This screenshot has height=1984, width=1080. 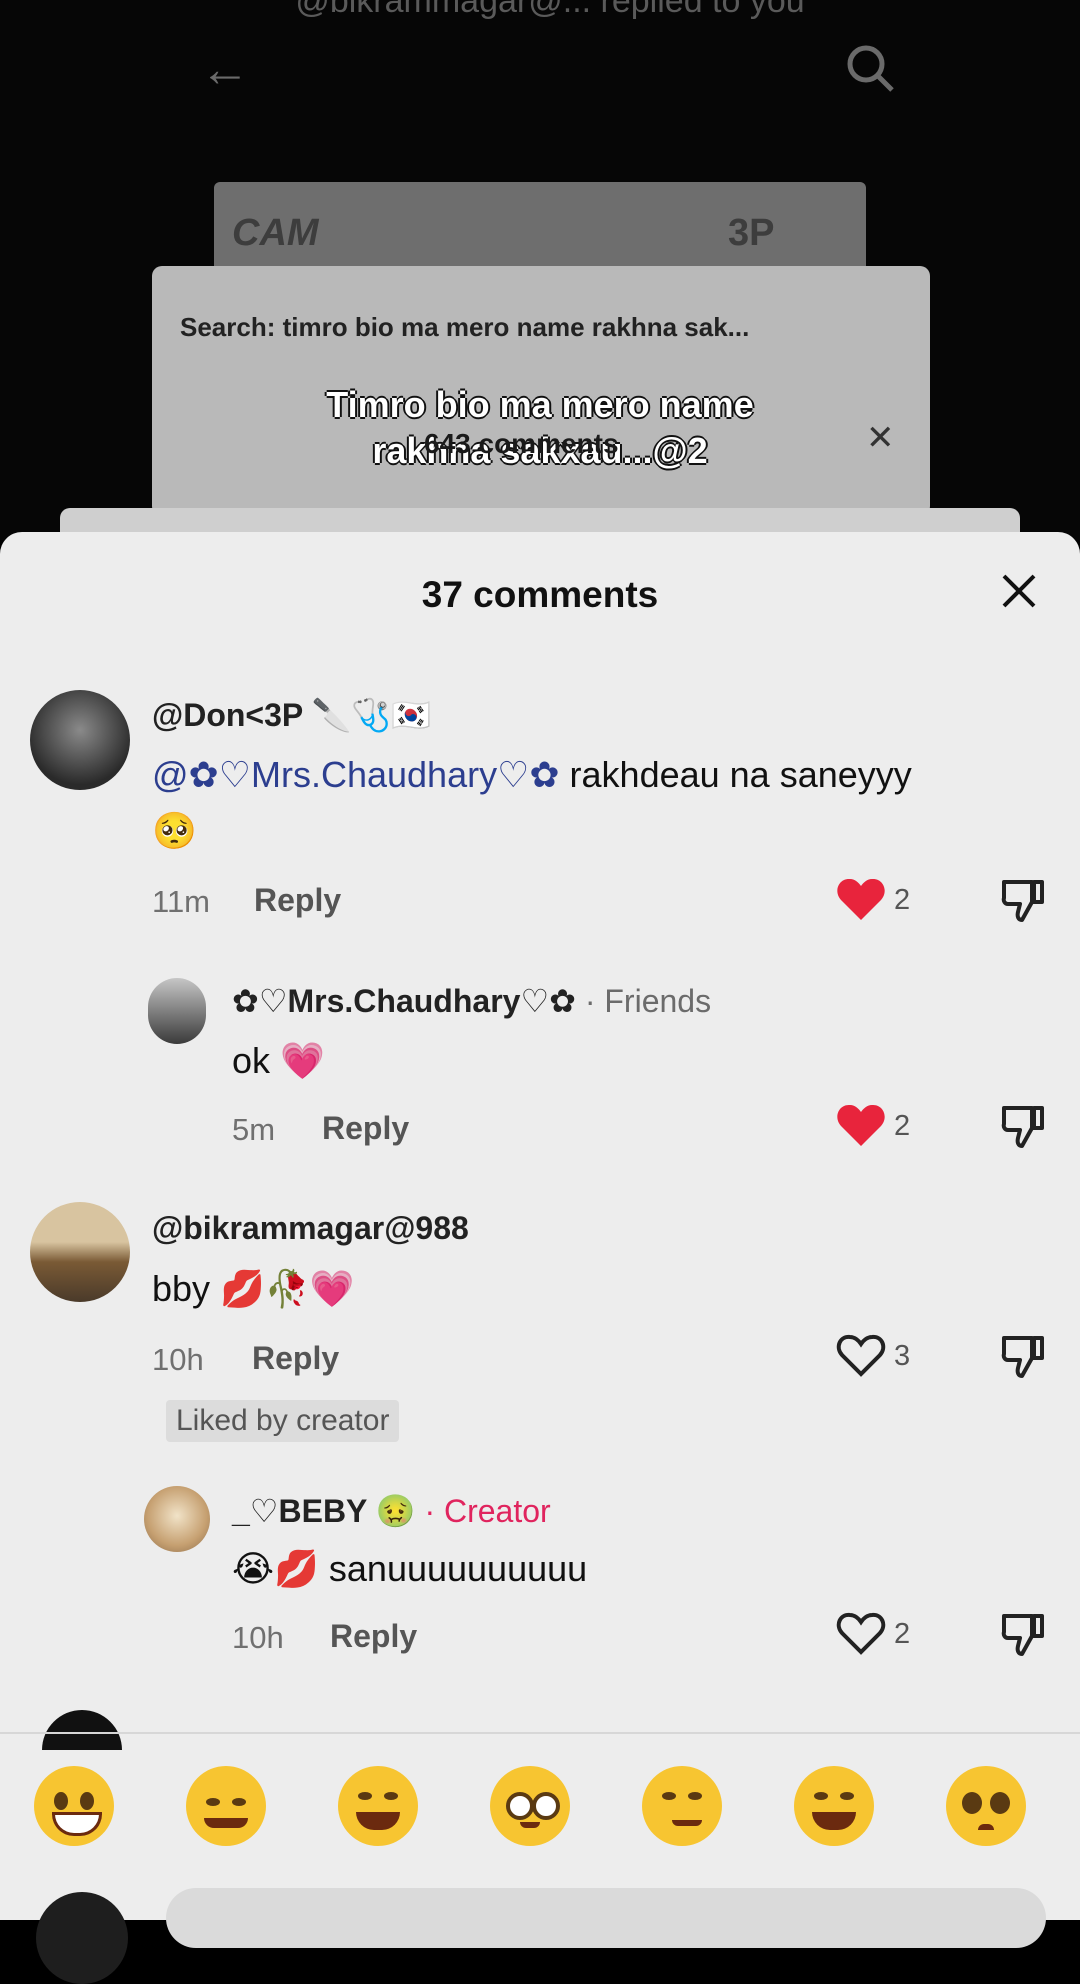 What do you see at coordinates (540, 404) in the screenshot?
I see `caption-line-1: Timro bio ma mero name` at bounding box center [540, 404].